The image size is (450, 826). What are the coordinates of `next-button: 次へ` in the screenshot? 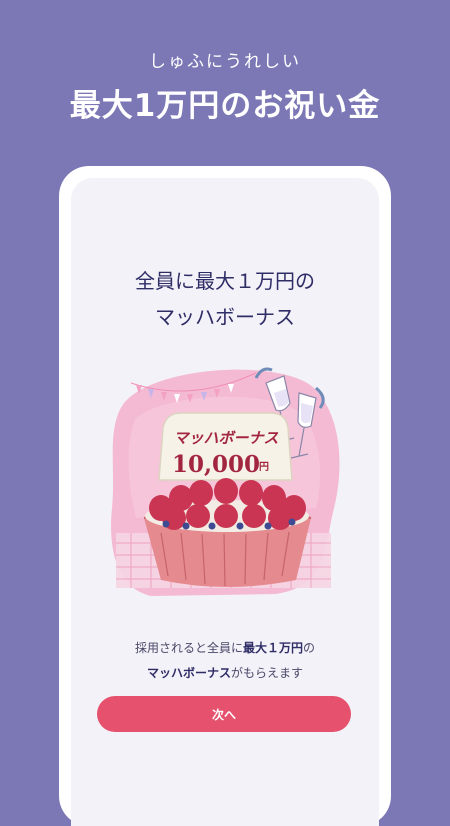 It's located at (224, 714).